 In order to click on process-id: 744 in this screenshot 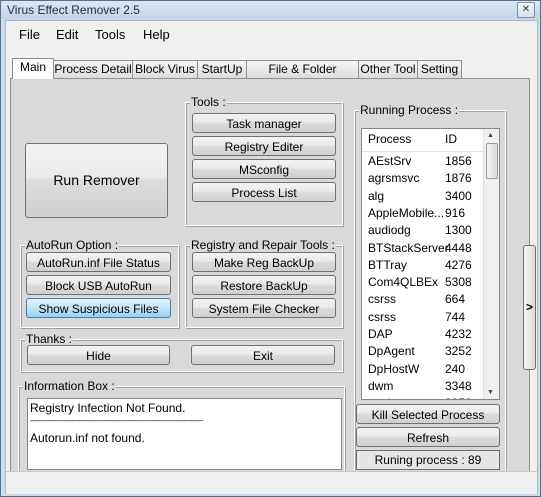, I will do `click(455, 316)`.